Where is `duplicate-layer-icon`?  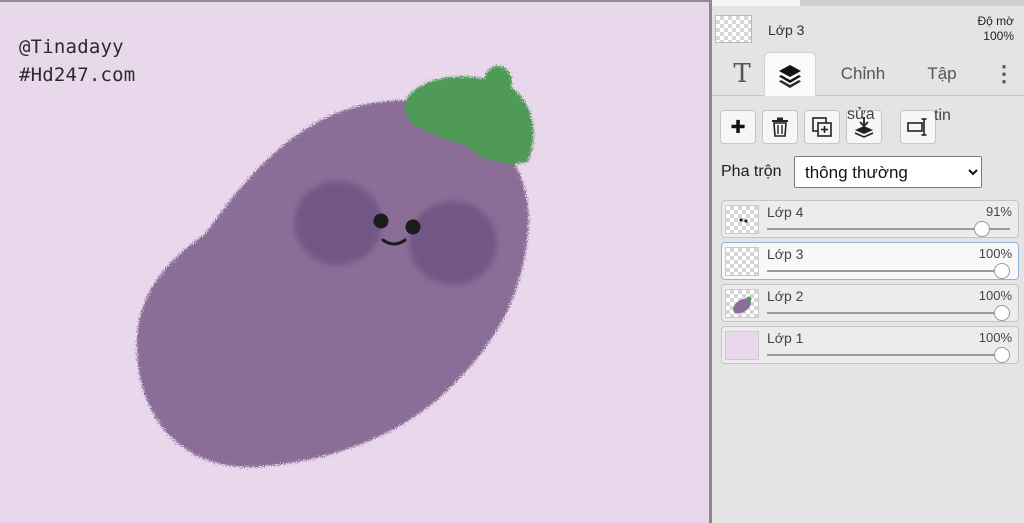 duplicate-layer-icon is located at coordinates (822, 127).